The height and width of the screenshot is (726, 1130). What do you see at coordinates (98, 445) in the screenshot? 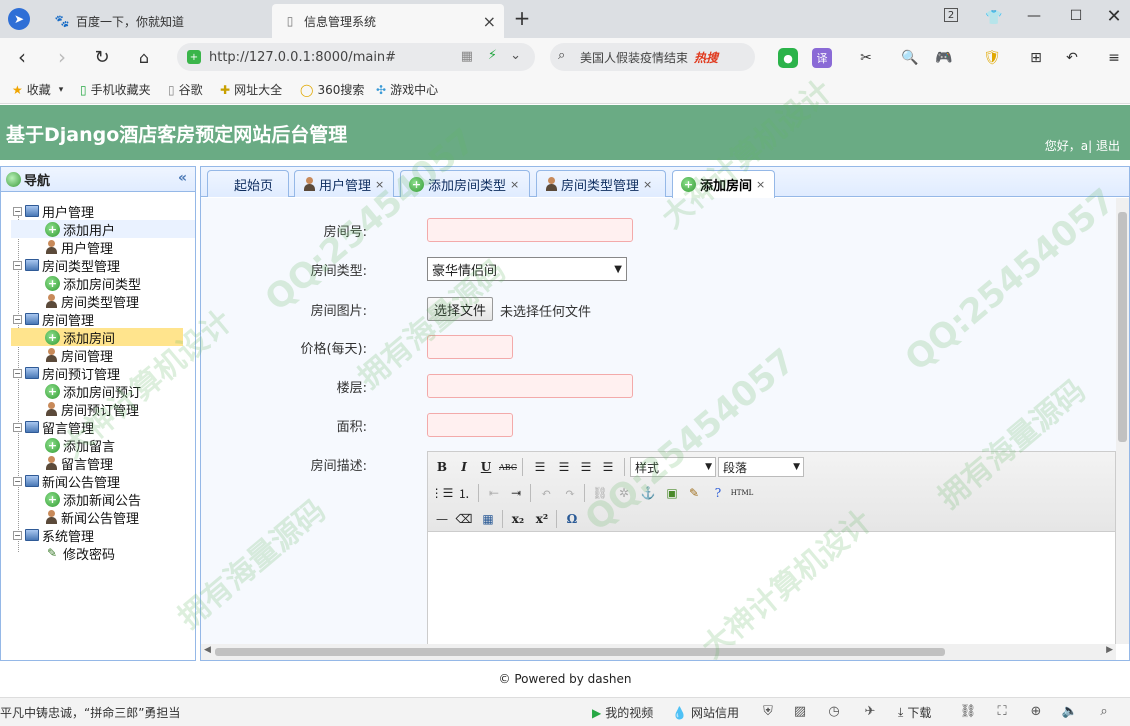
I see `sidebar-item-add-message: + 添加留言` at bounding box center [98, 445].